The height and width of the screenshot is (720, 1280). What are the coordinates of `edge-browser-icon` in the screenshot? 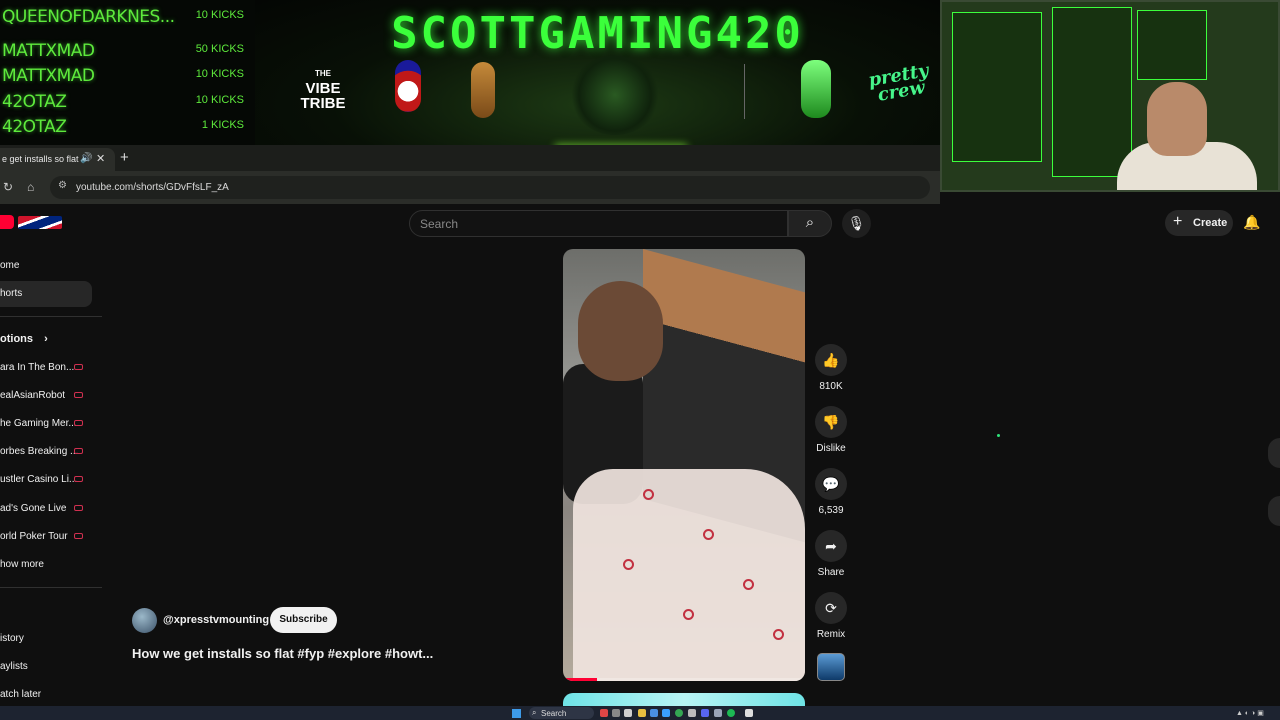 It's located at (666, 713).